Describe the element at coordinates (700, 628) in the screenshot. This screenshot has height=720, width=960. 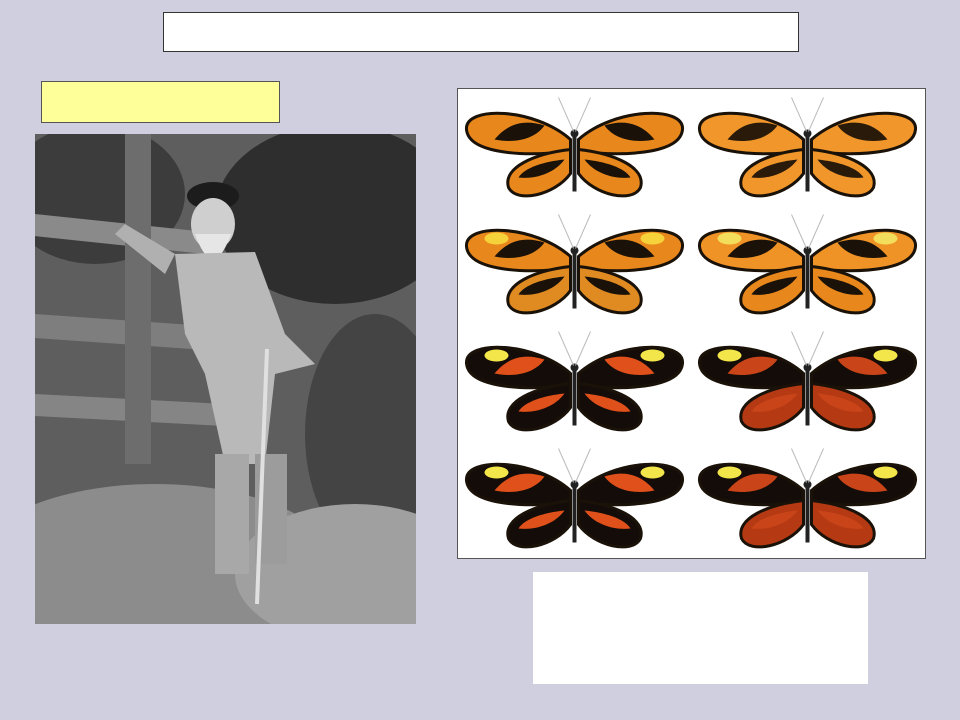
I see `note-box` at that location.